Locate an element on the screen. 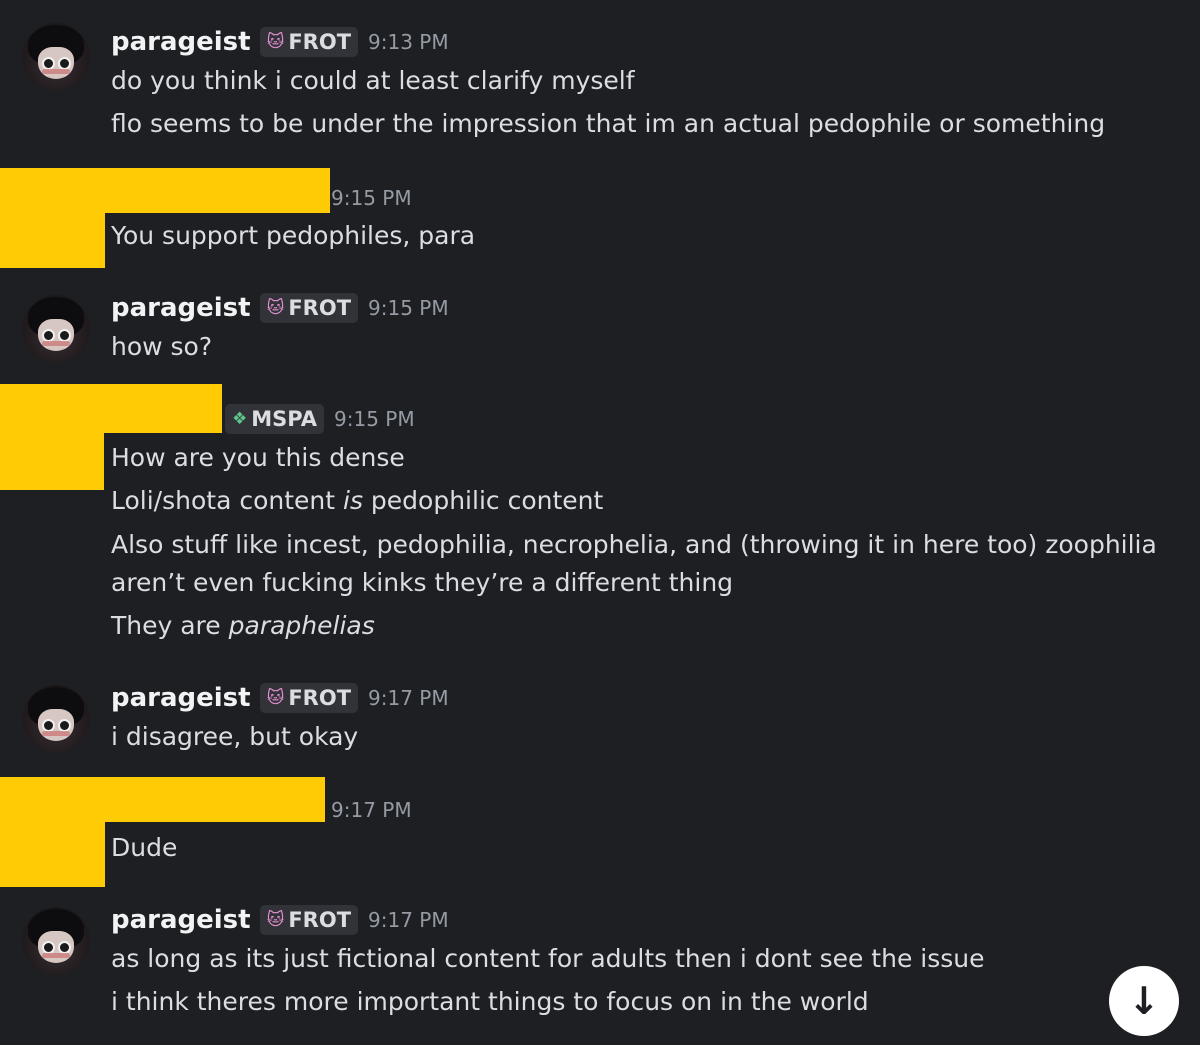 This screenshot has width=1200, height=1045. message-header: ❖ MSPA 9:15 PM is located at coordinates (320, 419).